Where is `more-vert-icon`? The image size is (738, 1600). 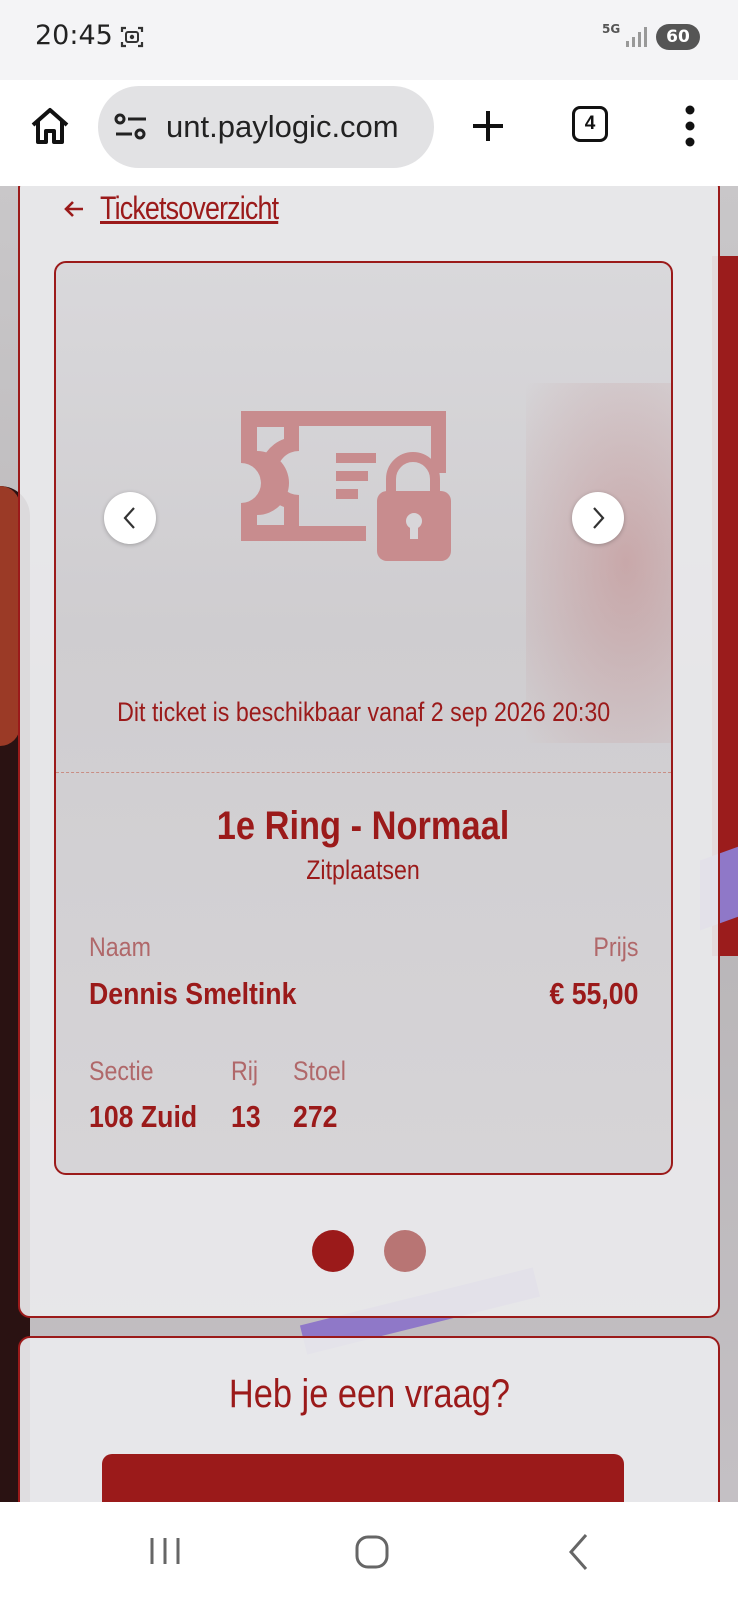
more-vert-icon is located at coordinates (690, 126).